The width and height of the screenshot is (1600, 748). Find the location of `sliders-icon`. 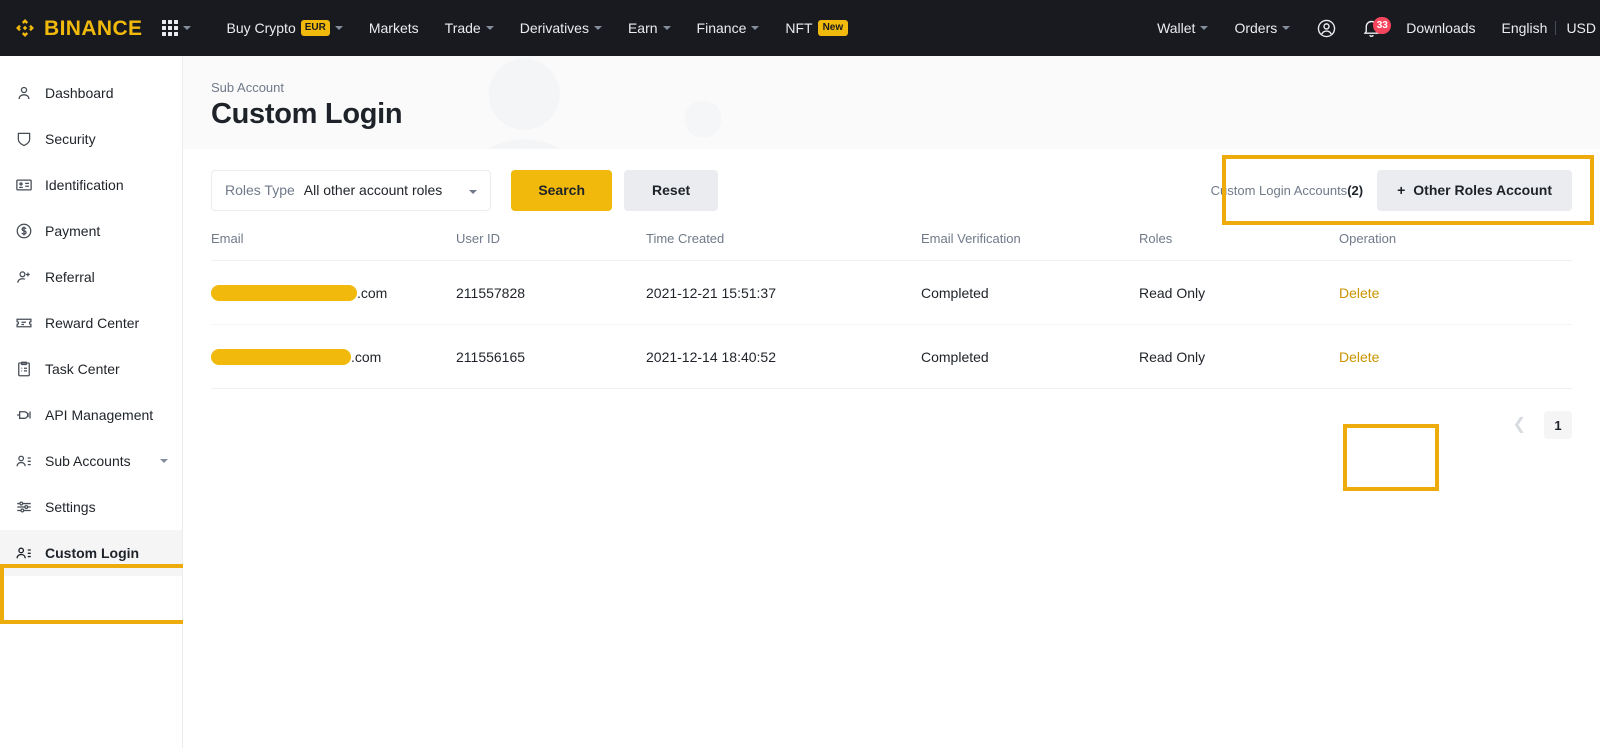

sliders-icon is located at coordinates (23, 507).